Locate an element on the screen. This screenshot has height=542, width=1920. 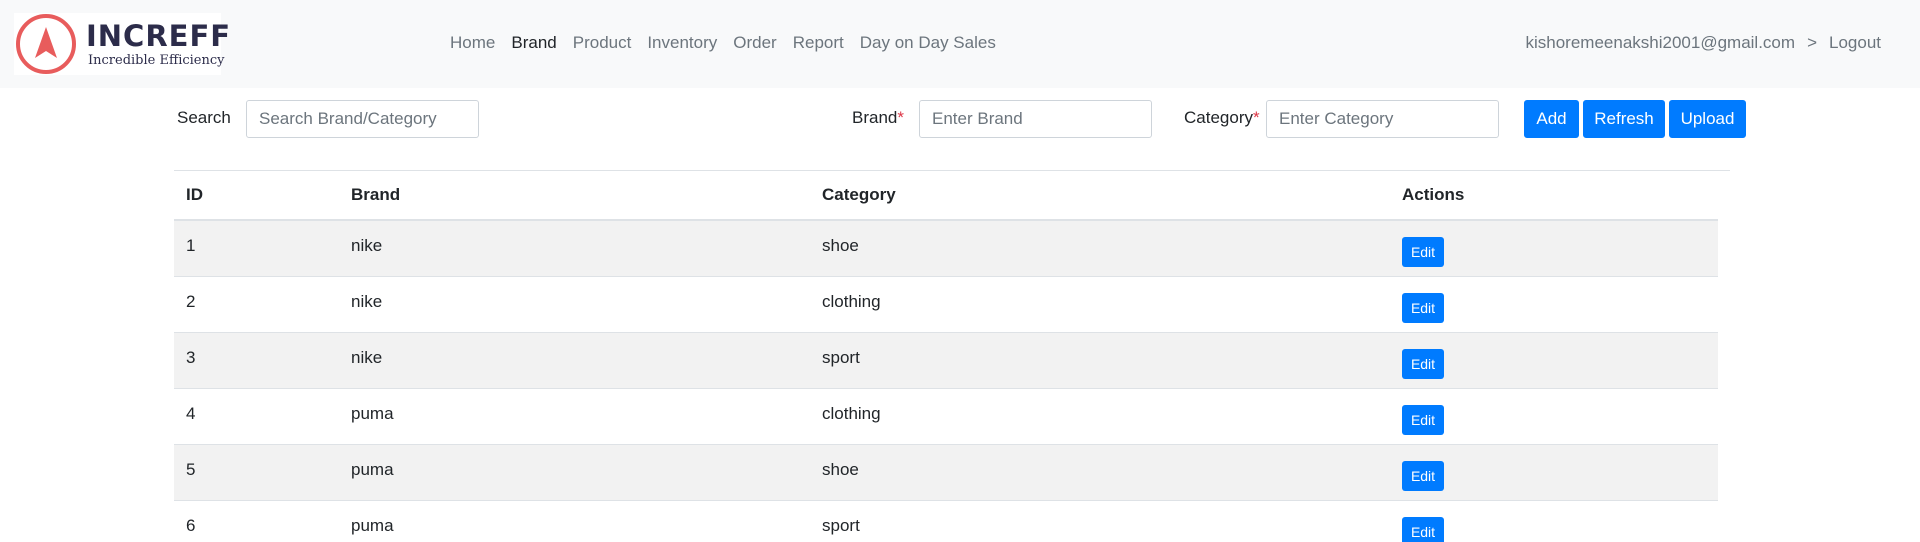
nav-order: Order is located at coordinates (754, 45).